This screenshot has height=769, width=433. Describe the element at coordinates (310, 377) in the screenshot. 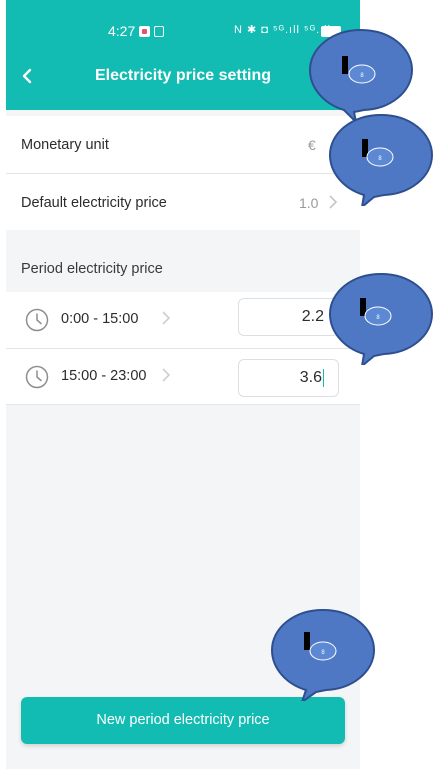

I see `period-price-value: 3.6` at that location.